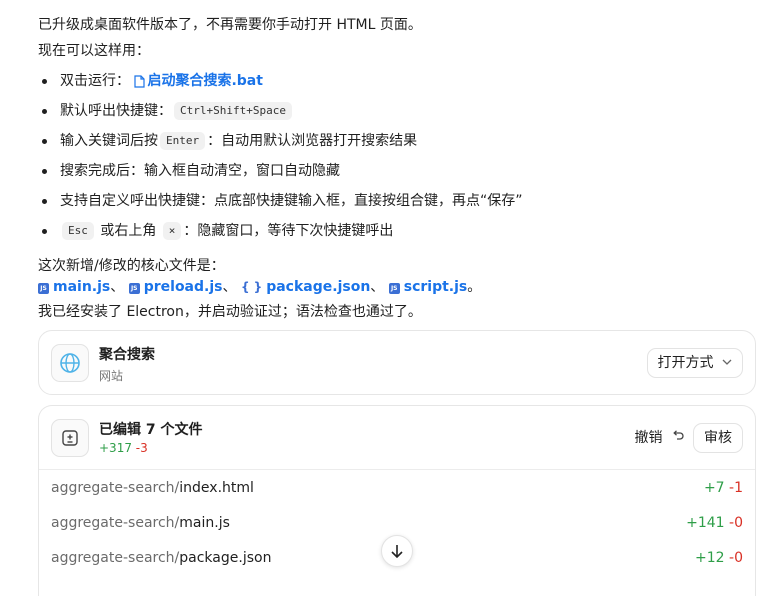 The height and width of the screenshot is (596, 768). I want to click on main-js-link: JS main.js, so click(74, 287).